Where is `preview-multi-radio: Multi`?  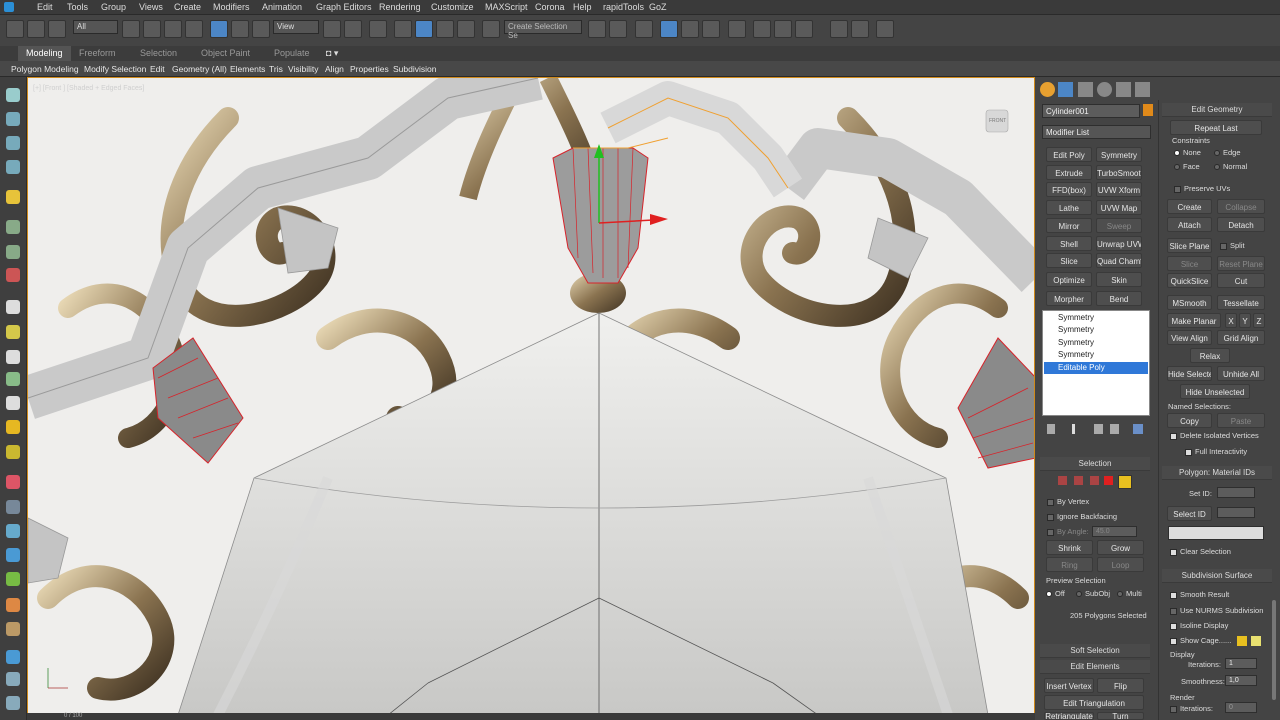
preview-multi-radio: Multi is located at coordinates (1129, 593).